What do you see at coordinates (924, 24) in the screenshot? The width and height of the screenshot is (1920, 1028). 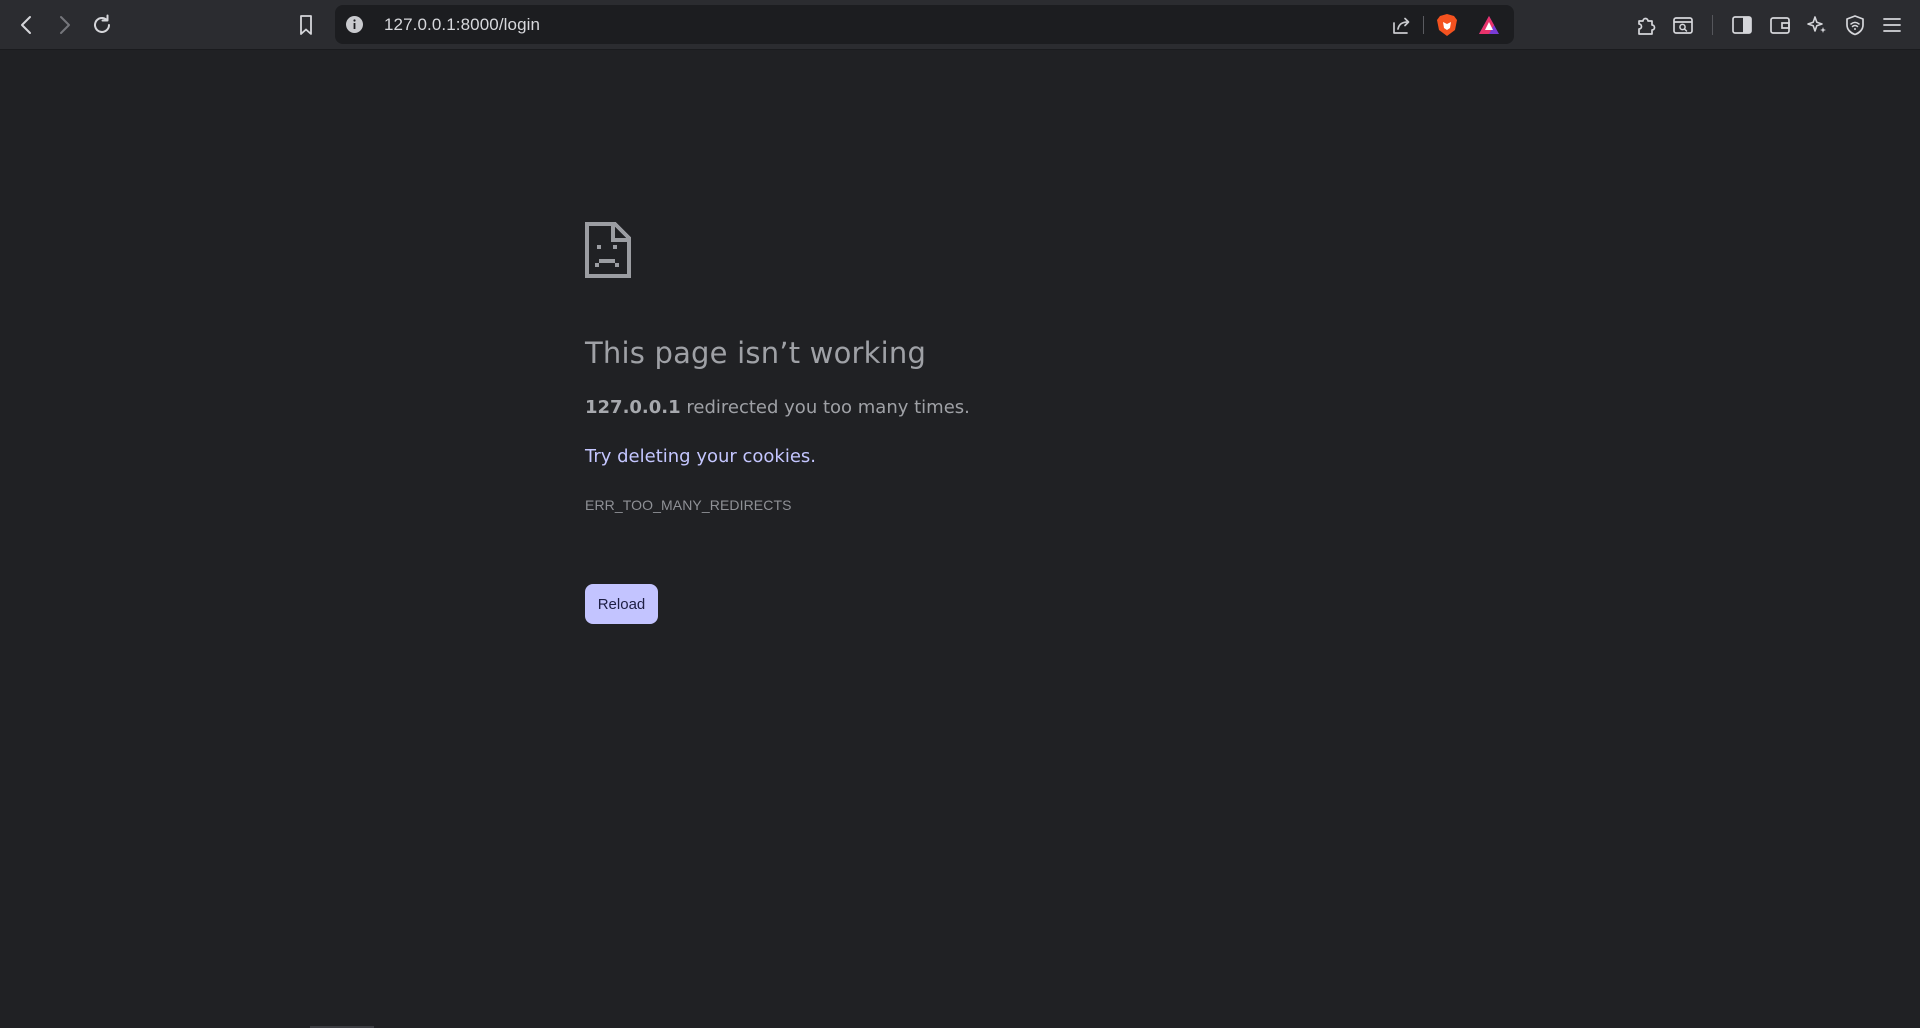 I see `address-bar: 127.0.0.1:8000/login` at bounding box center [924, 24].